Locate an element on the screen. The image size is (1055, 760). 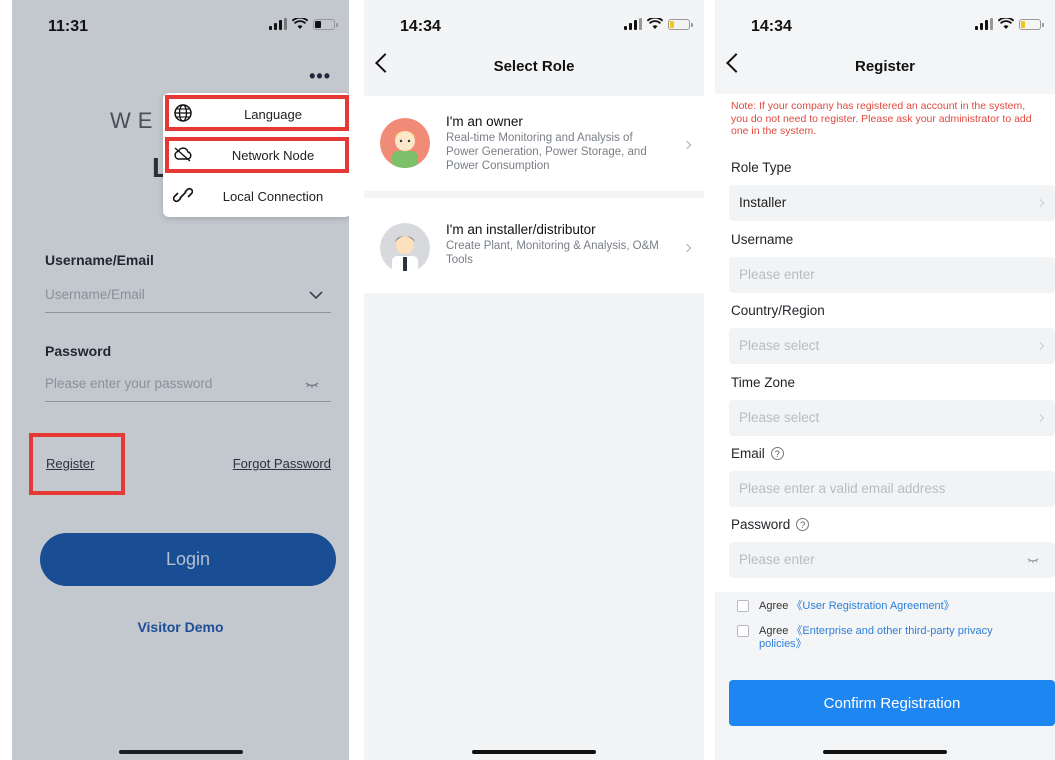
page-title: Register is located at coordinates (885, 66).